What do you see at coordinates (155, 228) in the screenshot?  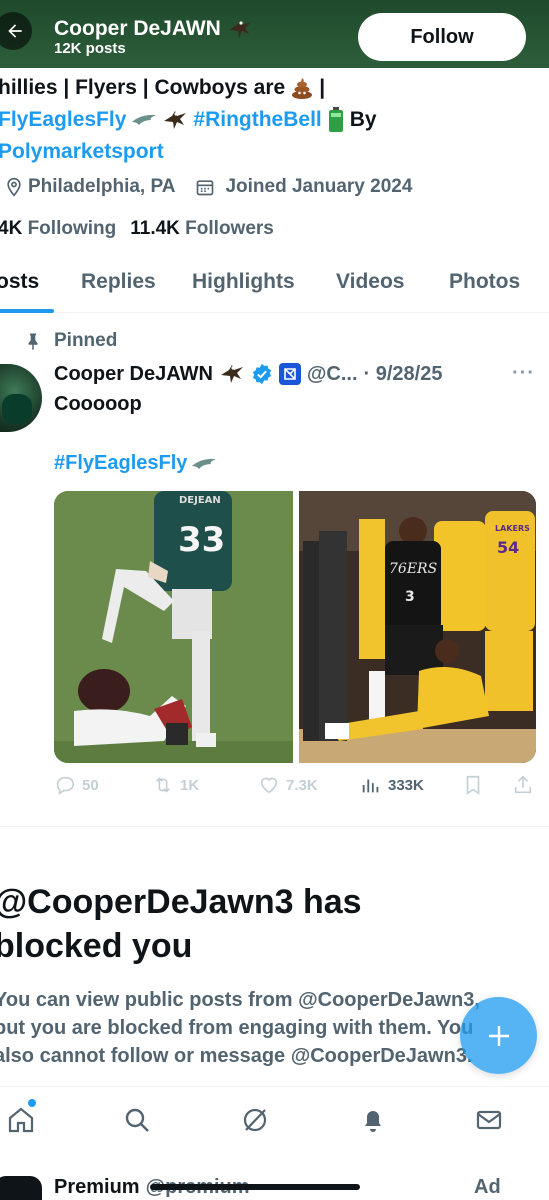 I see `followers-count: 11.4K` at bounding box center [155, 228].